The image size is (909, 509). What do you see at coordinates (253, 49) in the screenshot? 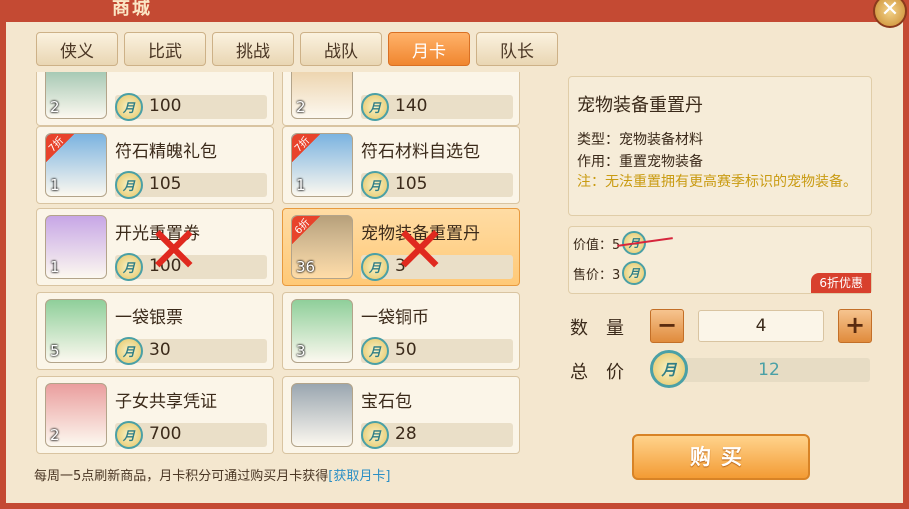
I see `tab-tiaozhan: 挑战` at bounding box center [253, 49].